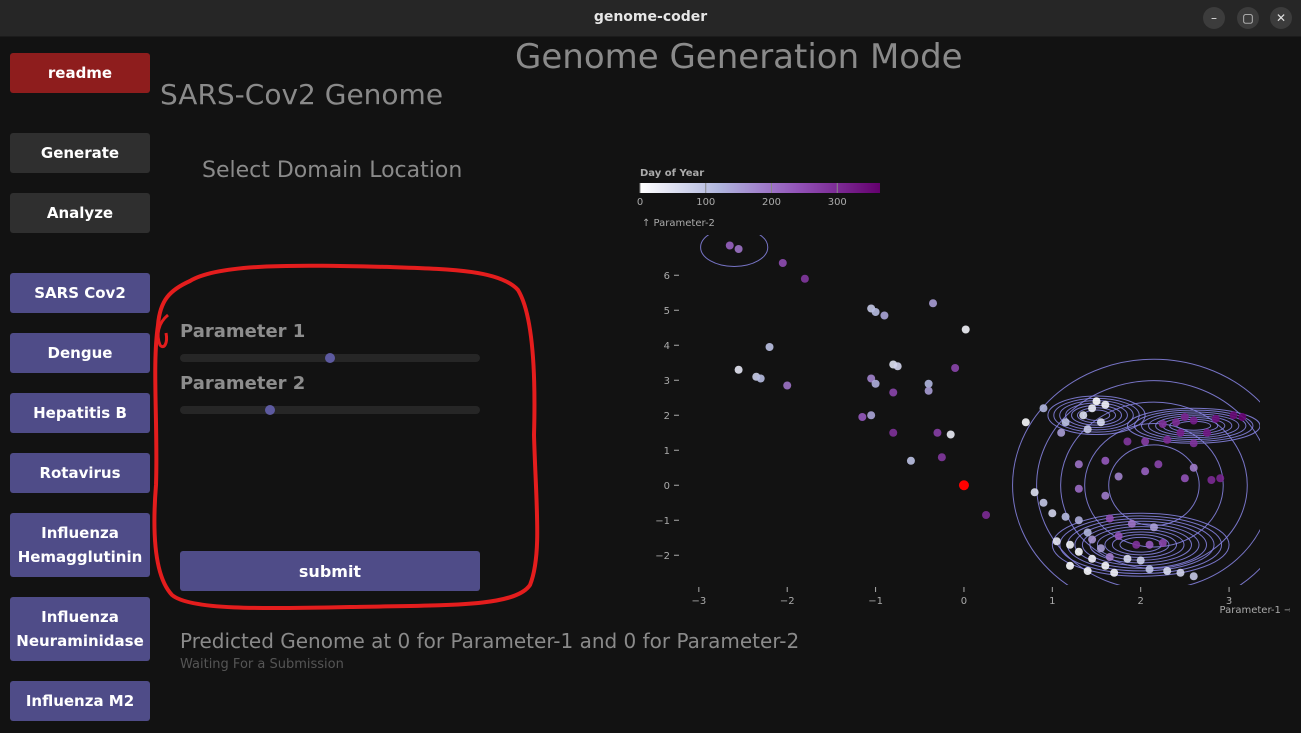 This screenshot has height=733, width=1301. I want to click on parameter-1-slider-thumb, so click(330, 358).